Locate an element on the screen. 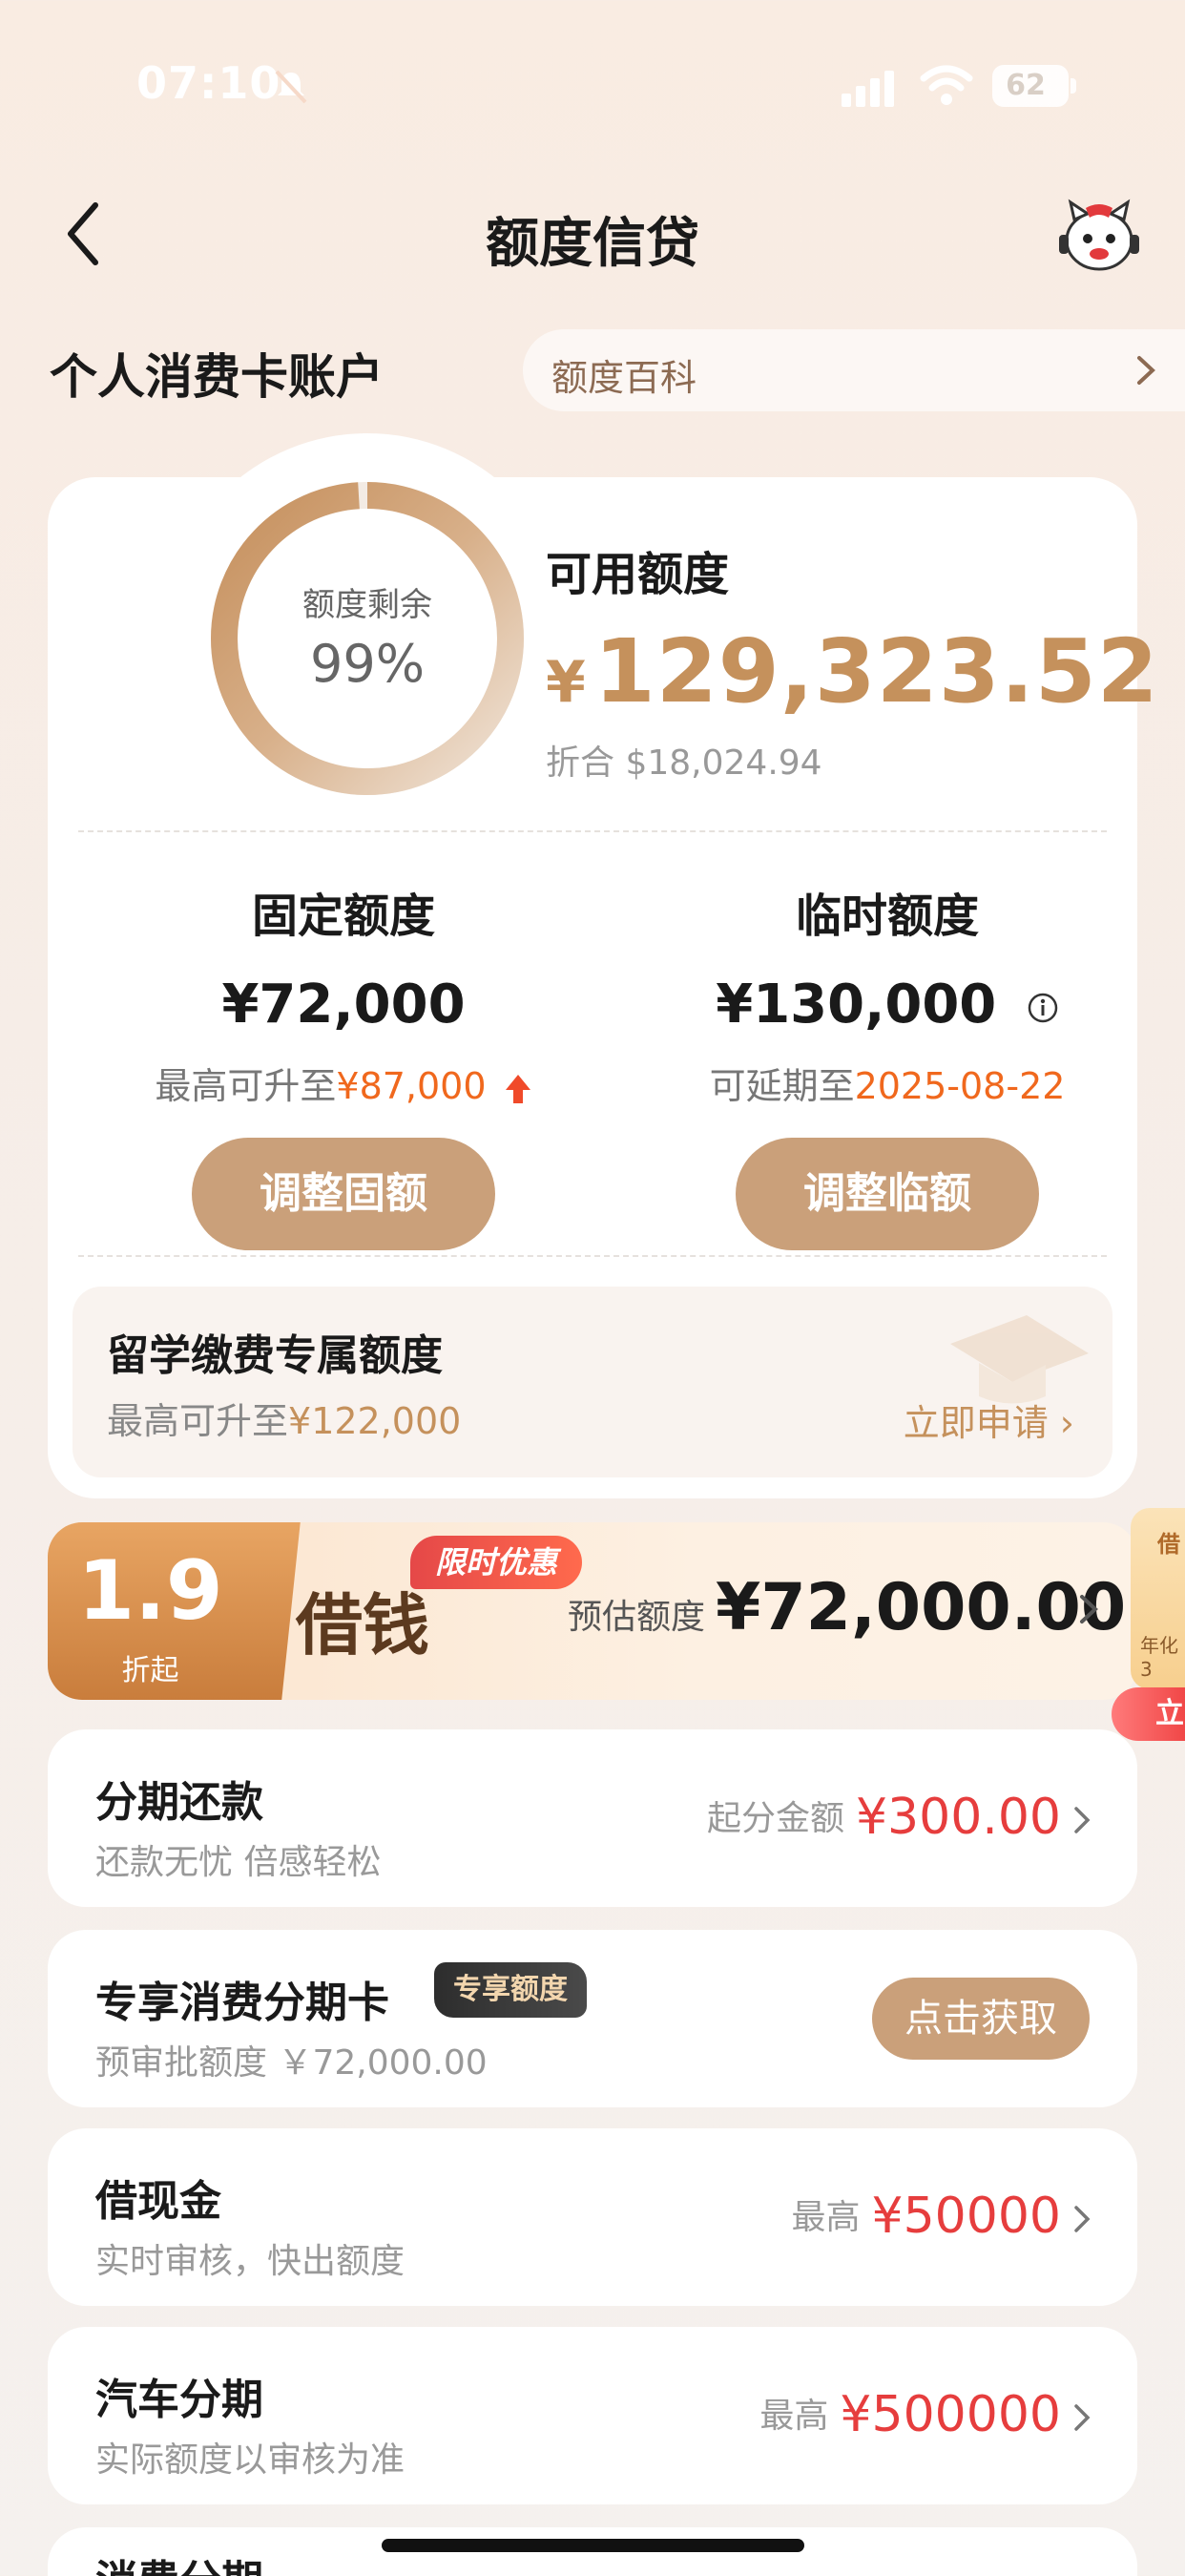 The image size is (1185, 2576). temp-quota-amount-row: ¥130,000 is located at coordinates (887, 1005).